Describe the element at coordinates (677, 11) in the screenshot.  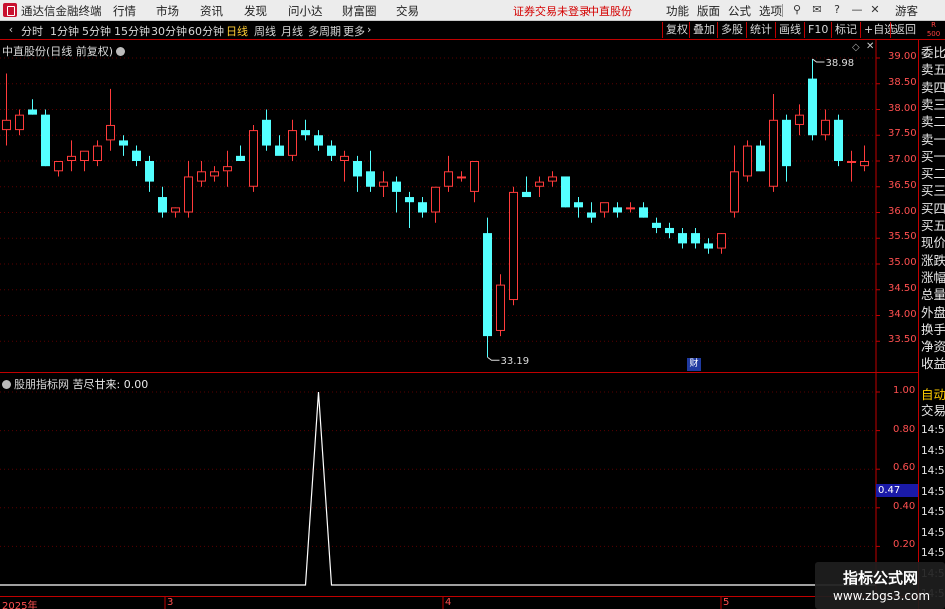
I see `menu-functions: 功能` at that location.